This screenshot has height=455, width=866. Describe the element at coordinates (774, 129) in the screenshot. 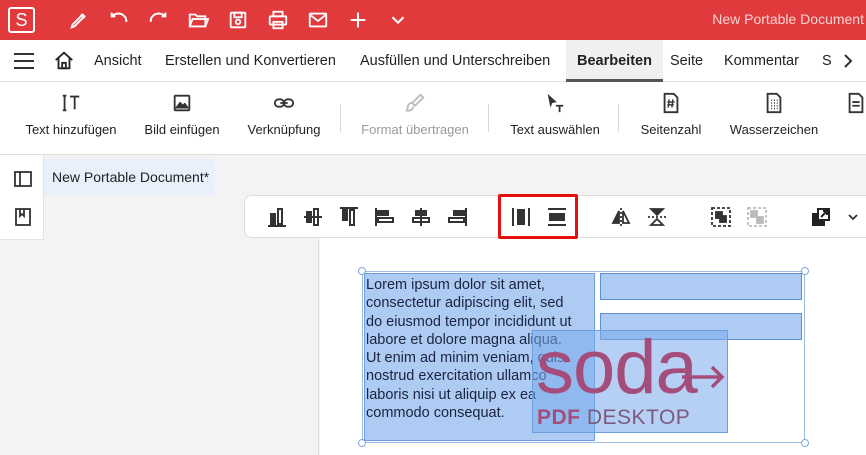

I see `watermark-label: Wasserzeichen` at that location.